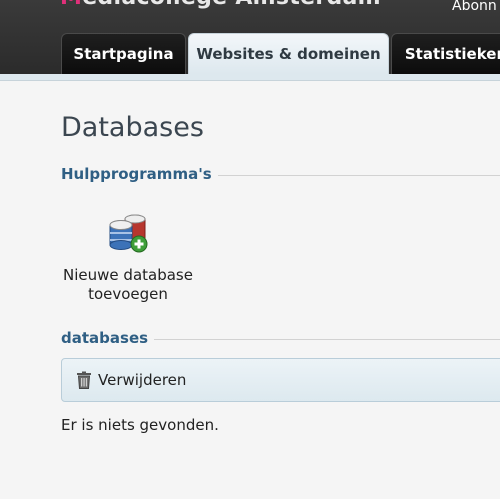 This screenshot has height=499, width=500. Describe the element at coordinates (128, 284) in the screenshot. I see `new-database-label: Nieuwe database toevoegen` at that location.